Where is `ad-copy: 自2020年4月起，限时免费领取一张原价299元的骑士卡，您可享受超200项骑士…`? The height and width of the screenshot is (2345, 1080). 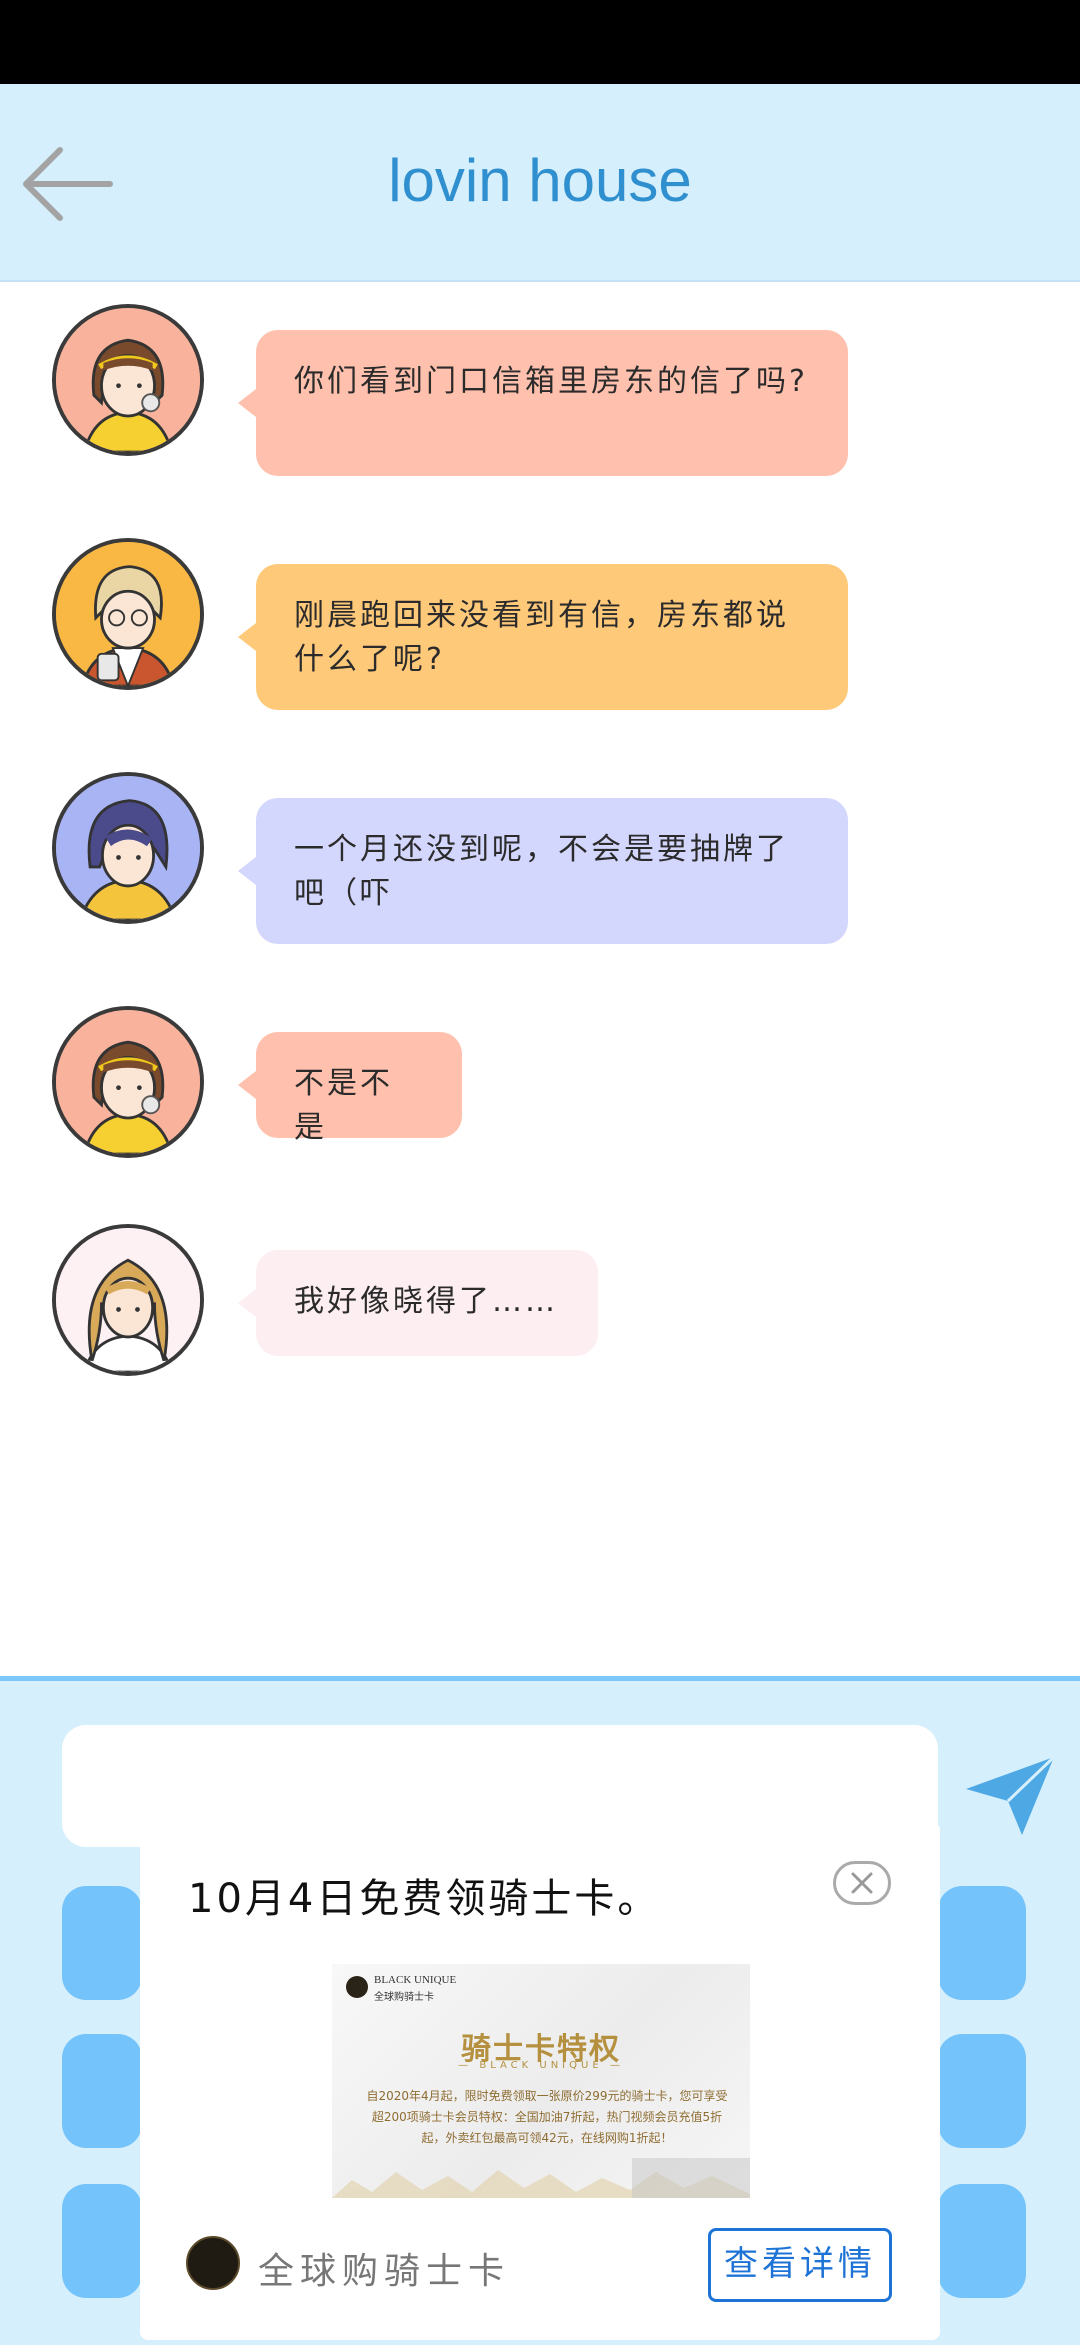 ad-copy: 自2020年4月起，限时免费领取一张原价299元的骑士卡，您可享受超200项骑士… is located at coordinates (547, 2117).